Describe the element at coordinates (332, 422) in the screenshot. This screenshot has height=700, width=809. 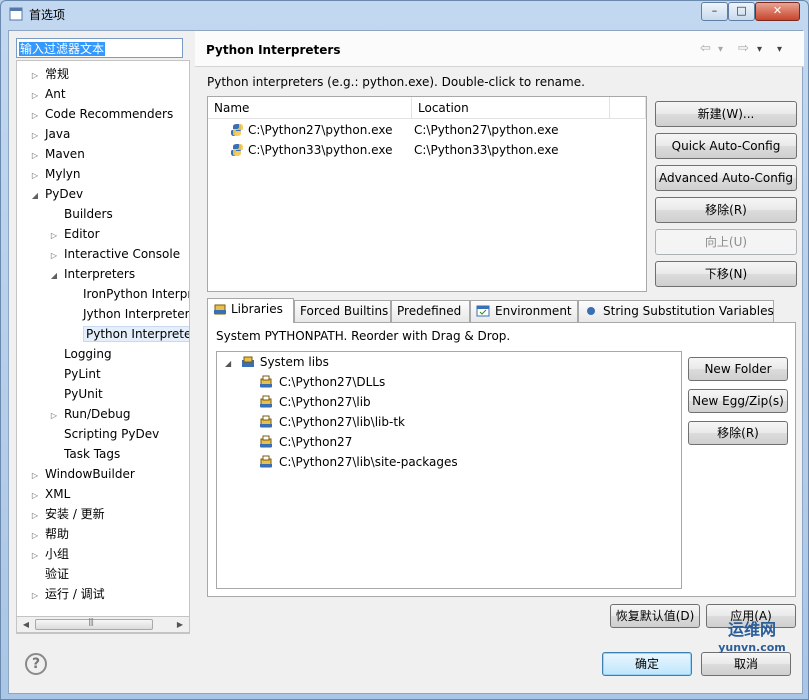
I see `library-path-item: C:\Python27\lib\lib-tk` at that location.